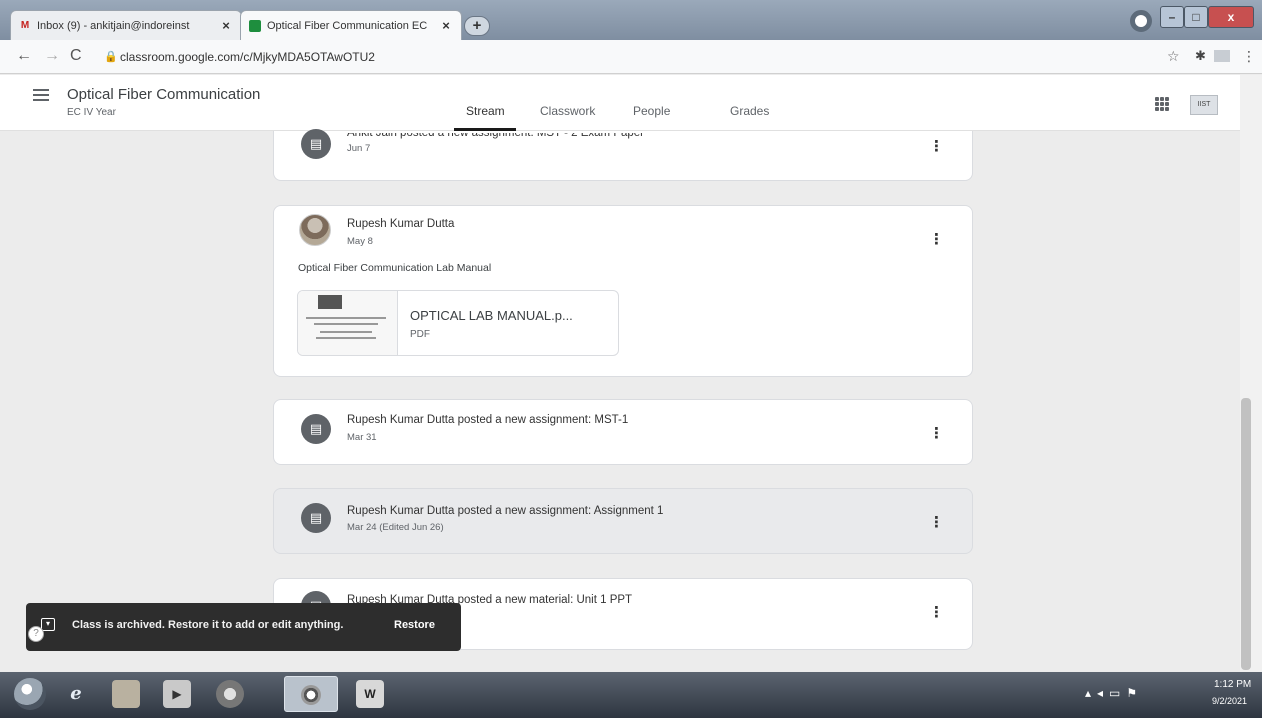 Image resolution: width=1262 pixels, height=718 pixels. What do you see at coordinates (420, 334) in the screenshot?
I see `attachment-type: PDF` at bounding box center [420, 334].